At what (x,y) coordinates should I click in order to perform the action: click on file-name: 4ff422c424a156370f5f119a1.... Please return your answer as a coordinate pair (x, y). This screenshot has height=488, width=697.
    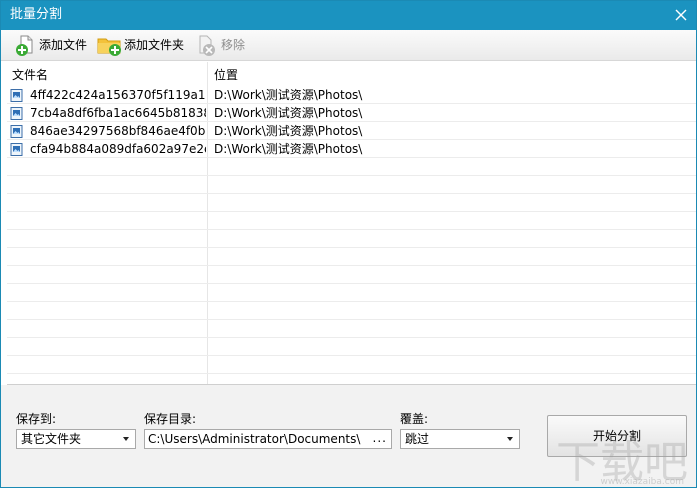
    Looking at the image, I should click on (118, 95).